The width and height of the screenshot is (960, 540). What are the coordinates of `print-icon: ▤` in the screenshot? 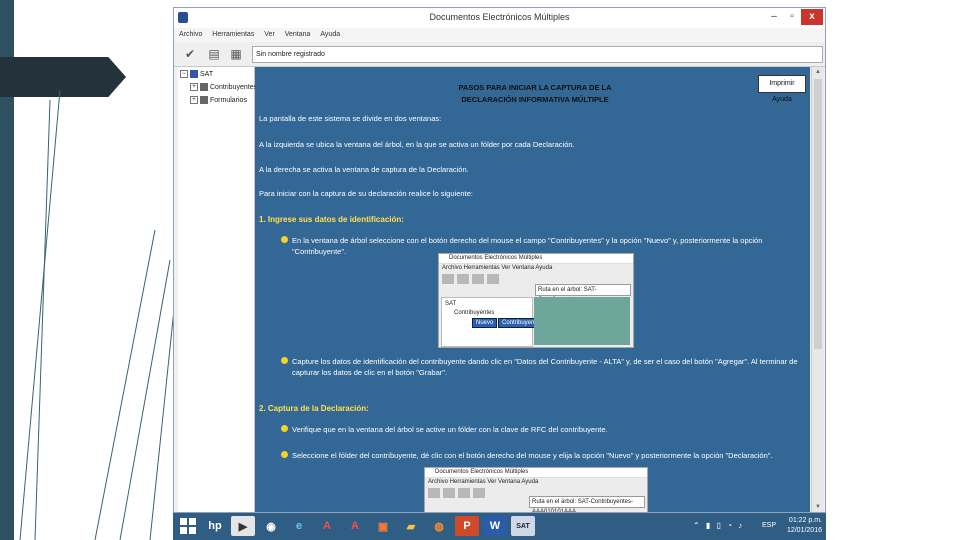 It's located at (214, 54).